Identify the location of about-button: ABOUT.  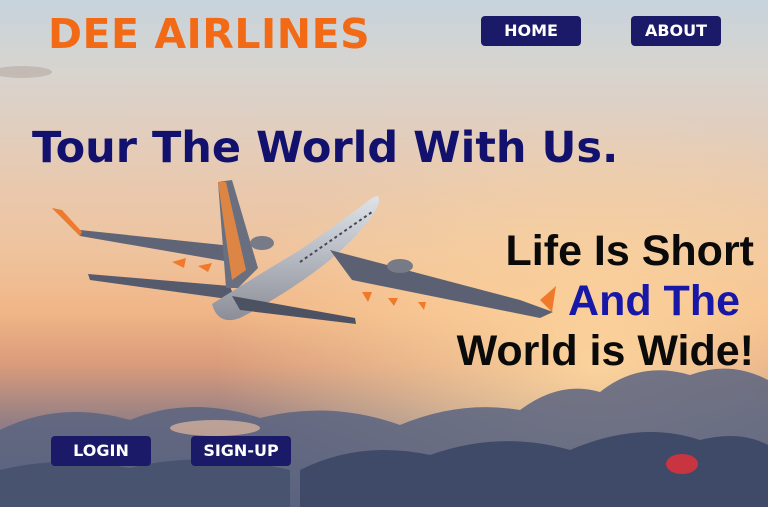
(676, 31).